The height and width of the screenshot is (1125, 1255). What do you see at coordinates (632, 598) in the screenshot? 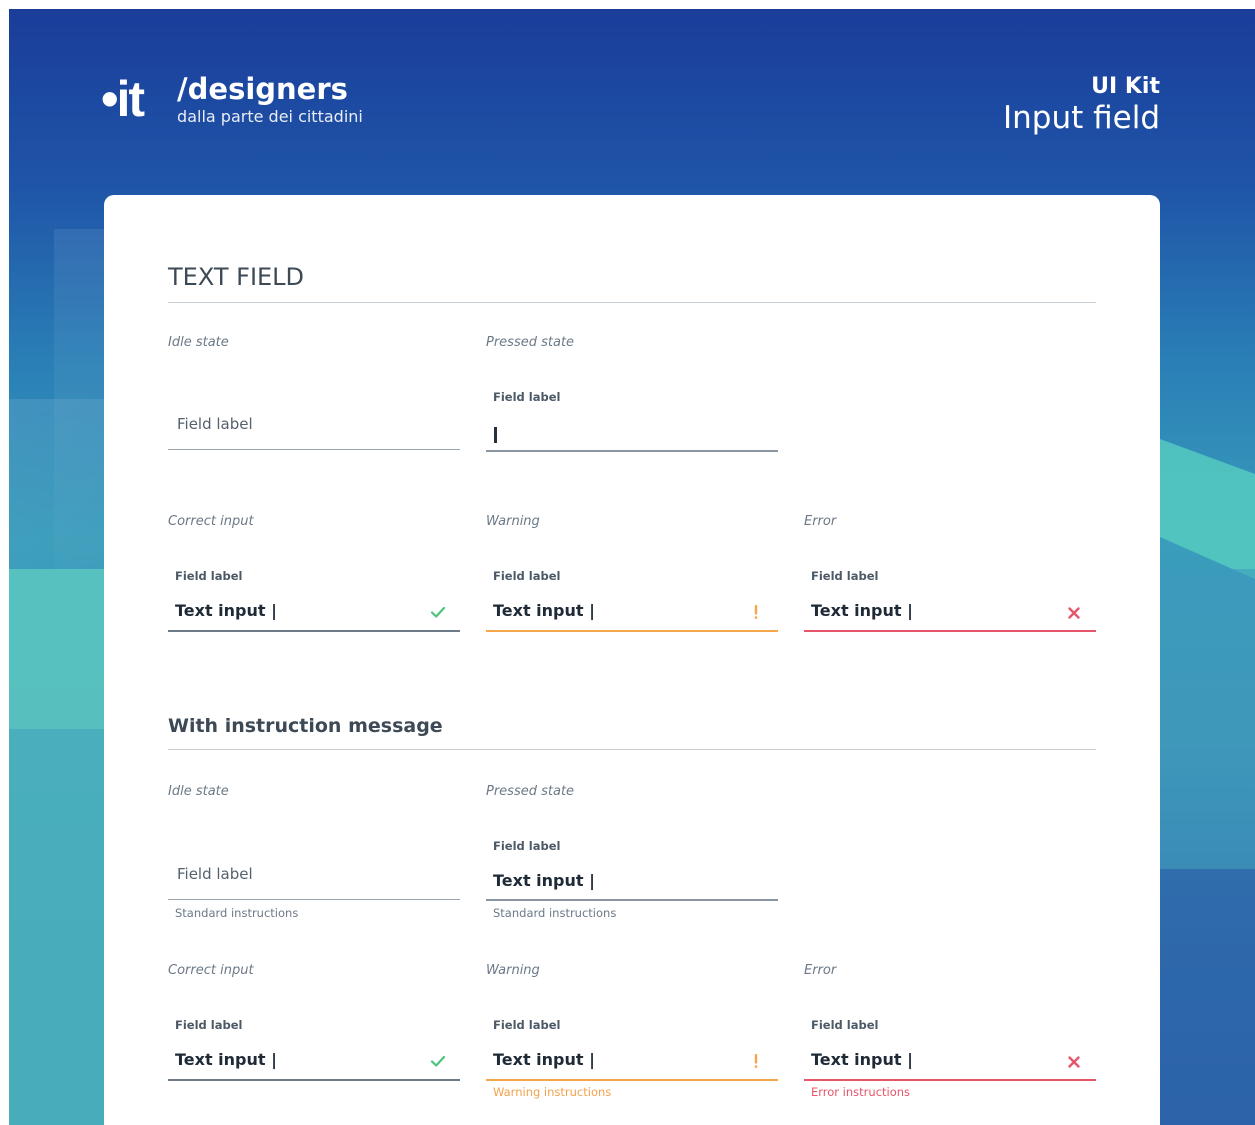
I see `text-field-warning: Field label Text input |` at bounding box center [632, 598].